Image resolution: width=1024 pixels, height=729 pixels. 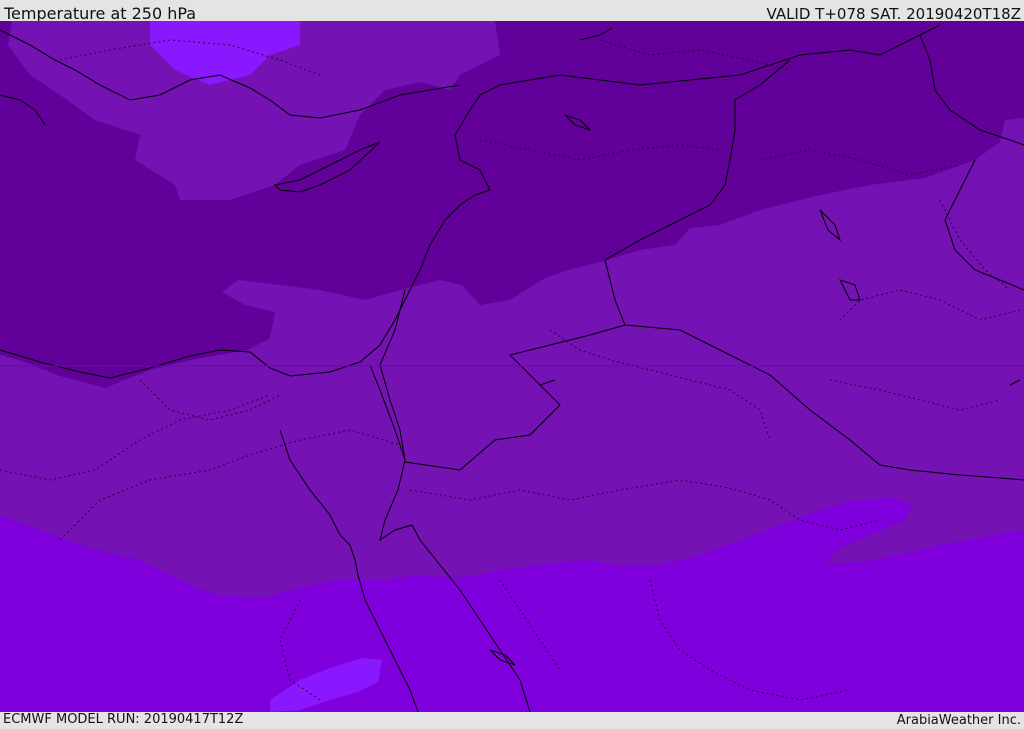 I want to click on model-run-label: ECMWF MODEL RUN: 20190417T12Z, so click(x=123, y=719).